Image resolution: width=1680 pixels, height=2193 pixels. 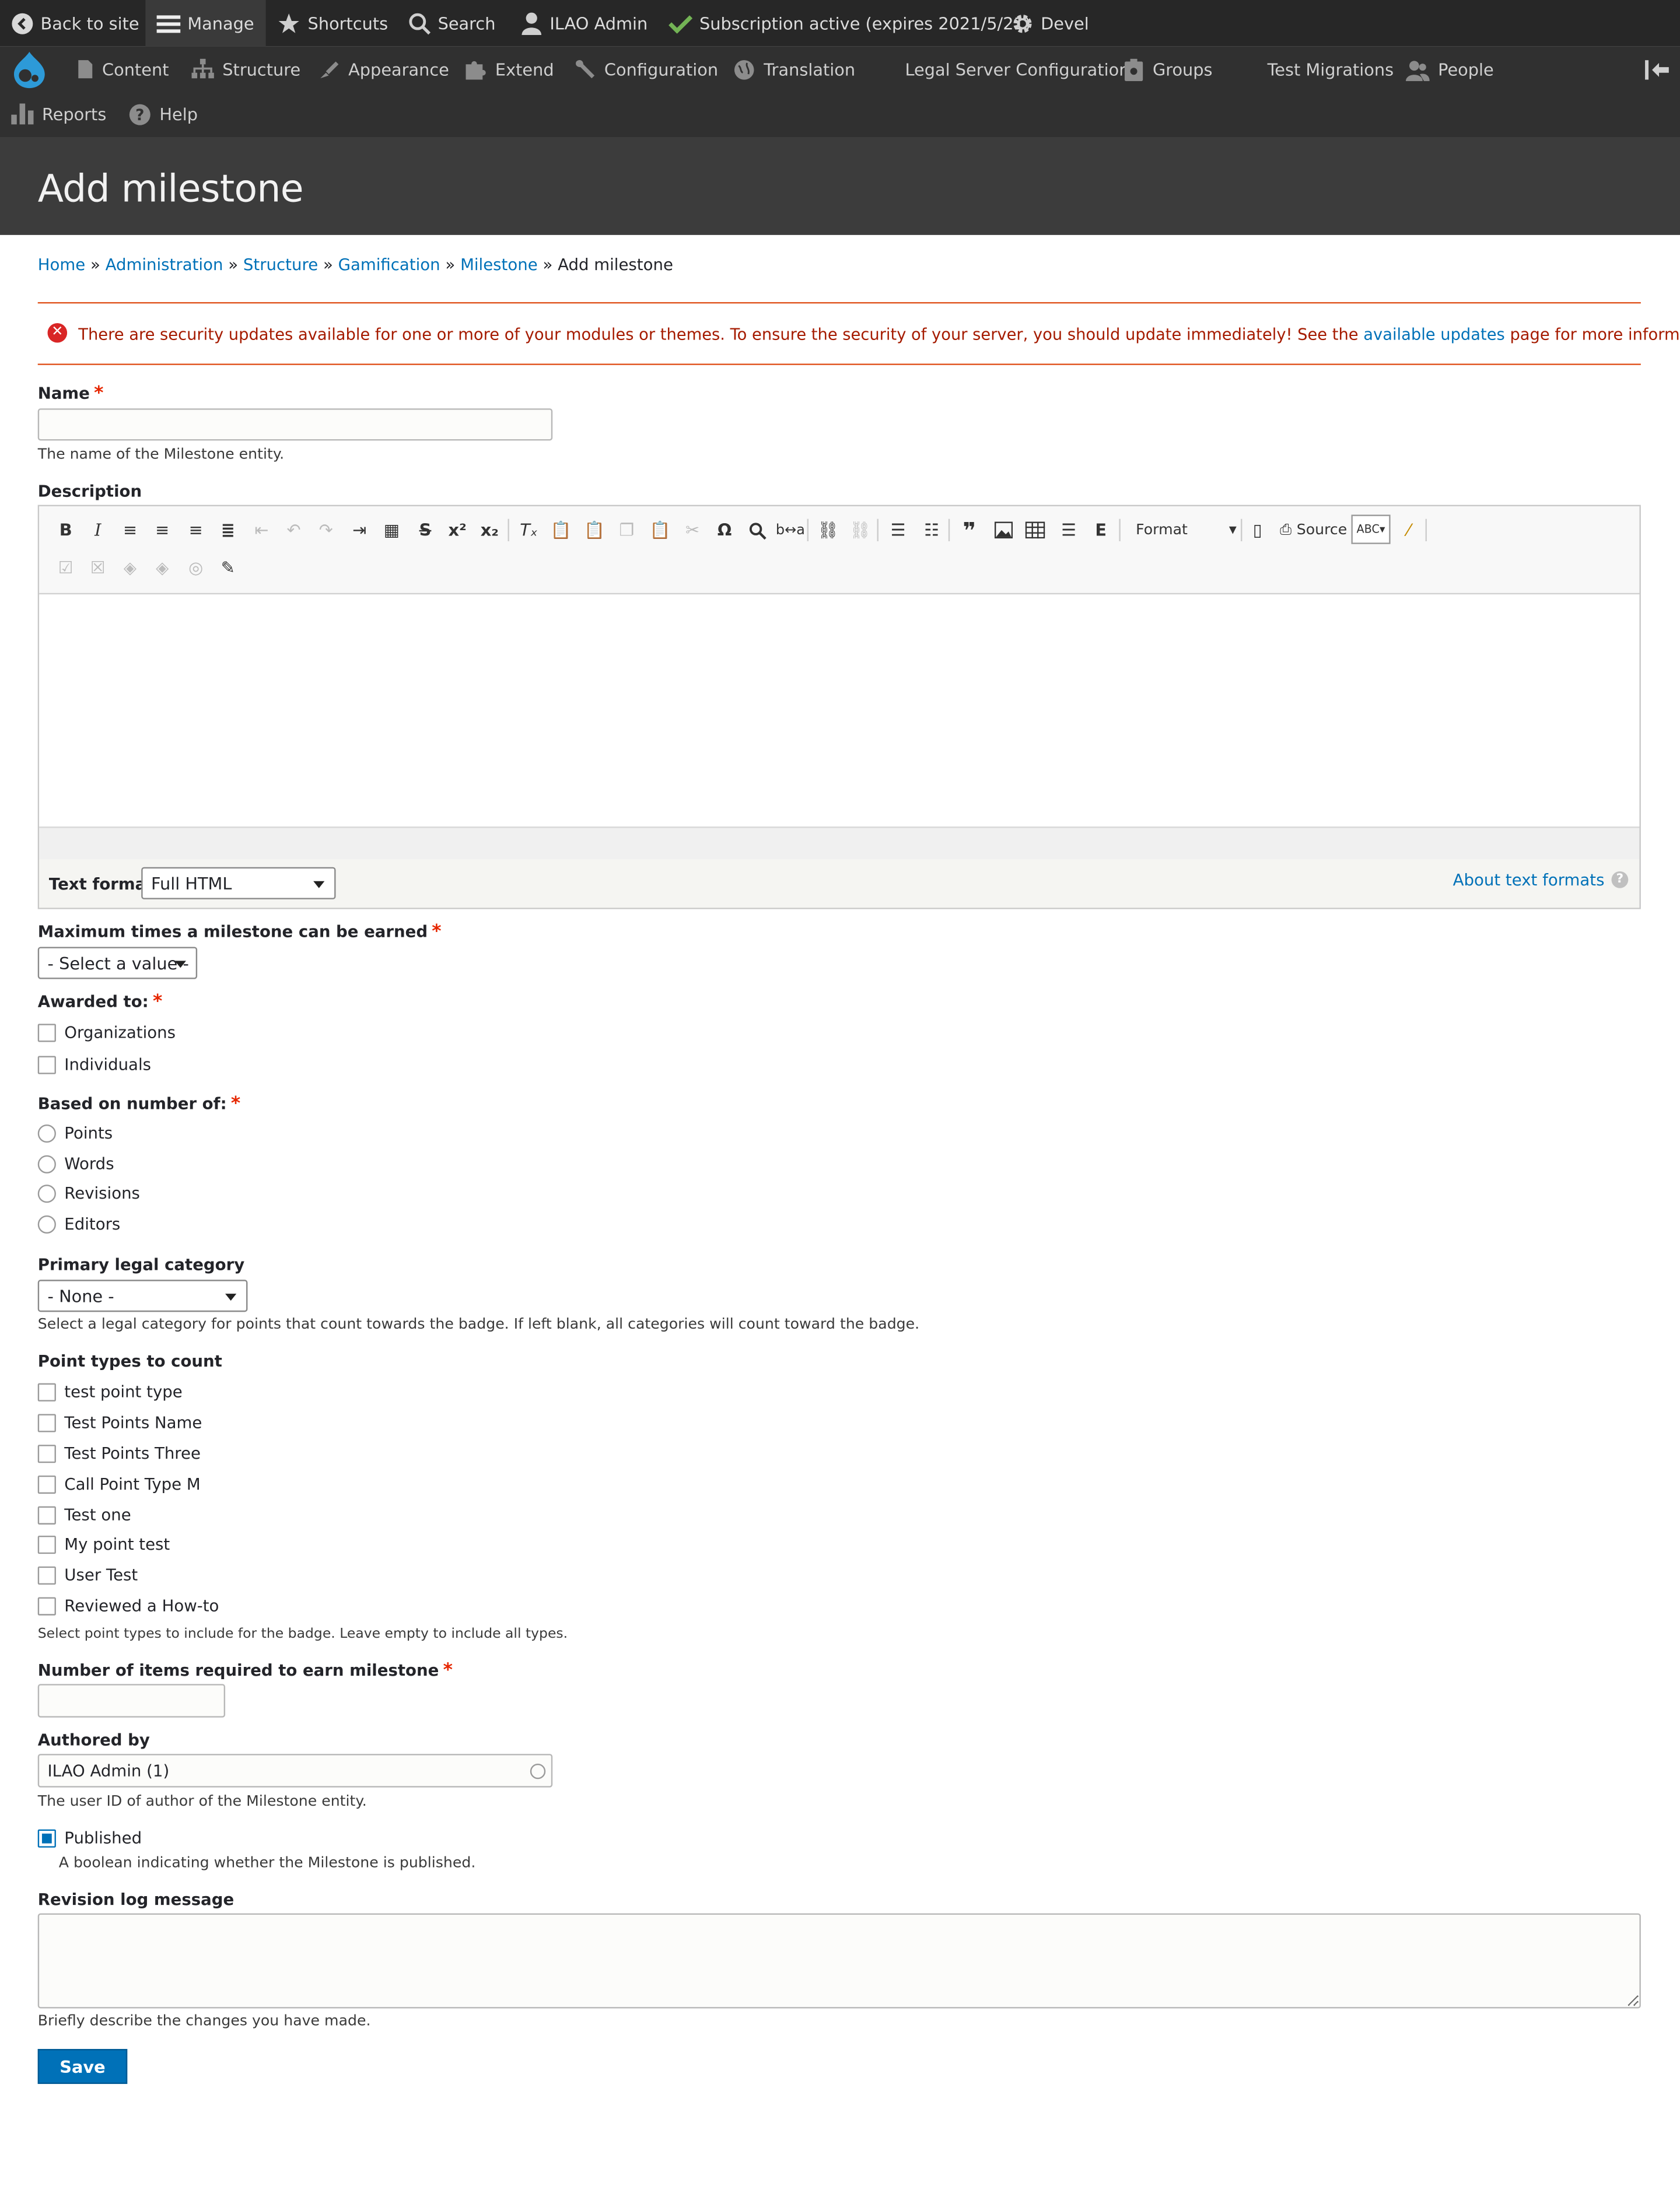 What do you see at coordinates (295, 1771) in the screenshot?
I see `authored-by-input: ILAO Admin (1)` at bounding box center [295, 1771].